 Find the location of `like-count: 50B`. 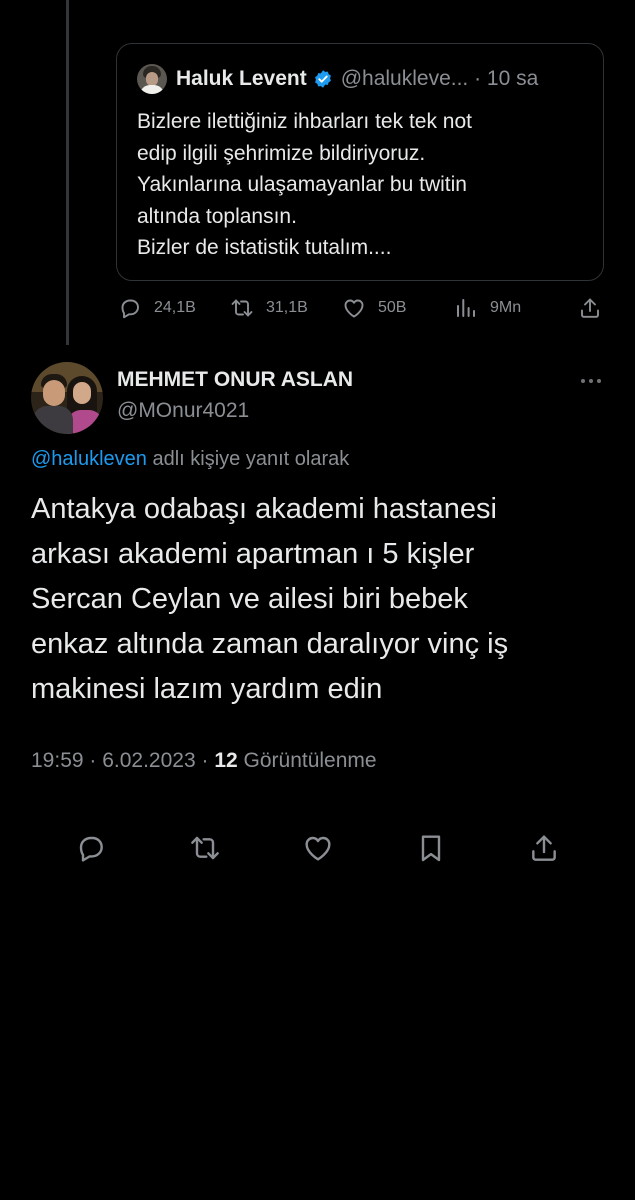

like-count: 50B is located at coordinates (392, 307).